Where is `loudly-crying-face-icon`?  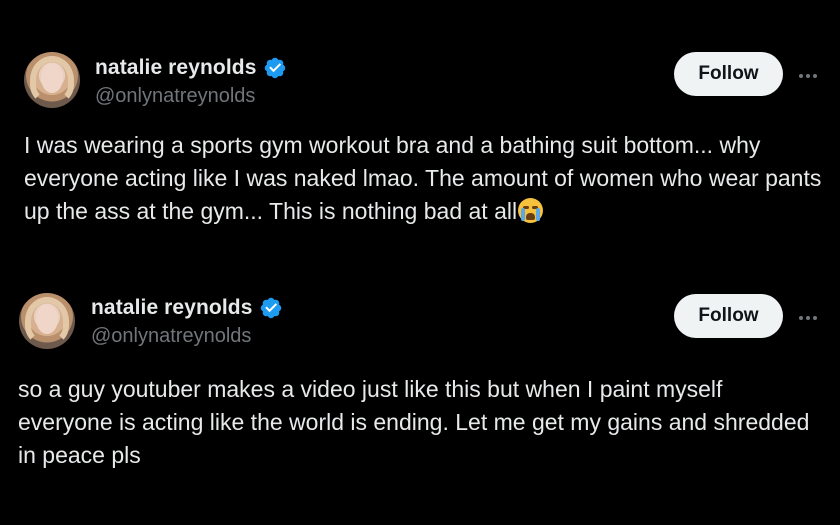
loudly-crying-face-icon is located at coordinates (531, 210).